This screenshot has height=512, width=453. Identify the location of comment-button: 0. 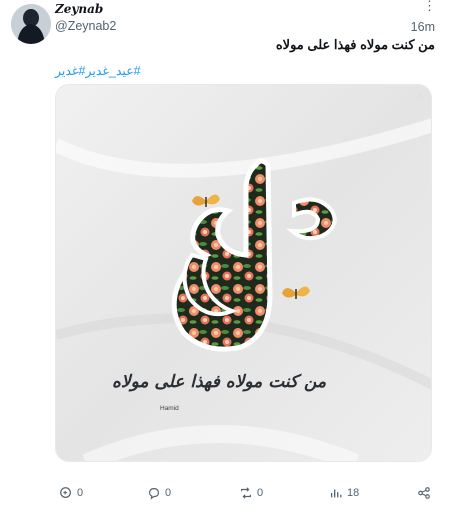
(159, 493).